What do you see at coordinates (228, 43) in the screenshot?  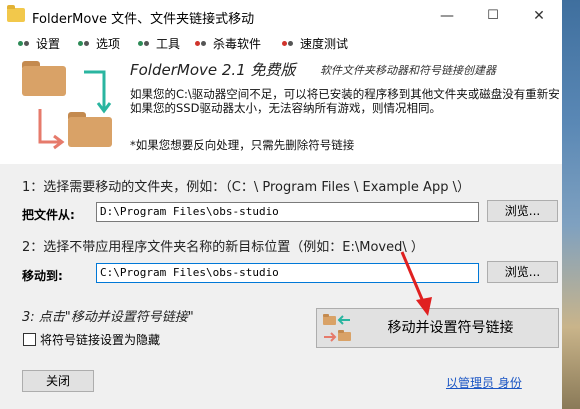 I see `menu-antivirus: 杀毒软件` at bounding box center [228, 43].